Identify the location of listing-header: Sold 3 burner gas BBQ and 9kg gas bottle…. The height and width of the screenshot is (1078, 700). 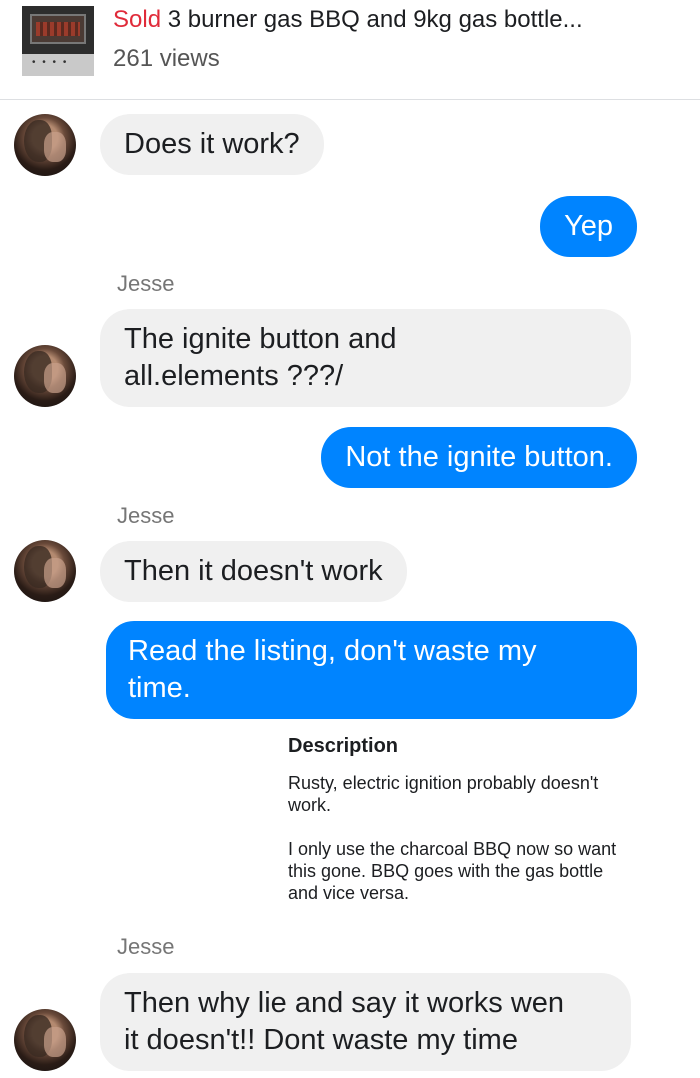
(350, 50).